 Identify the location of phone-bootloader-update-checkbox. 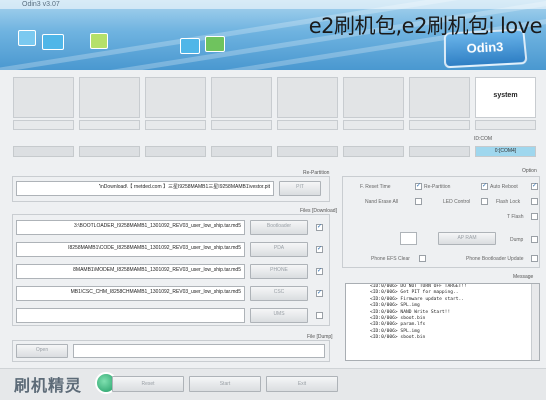
(534, 258).